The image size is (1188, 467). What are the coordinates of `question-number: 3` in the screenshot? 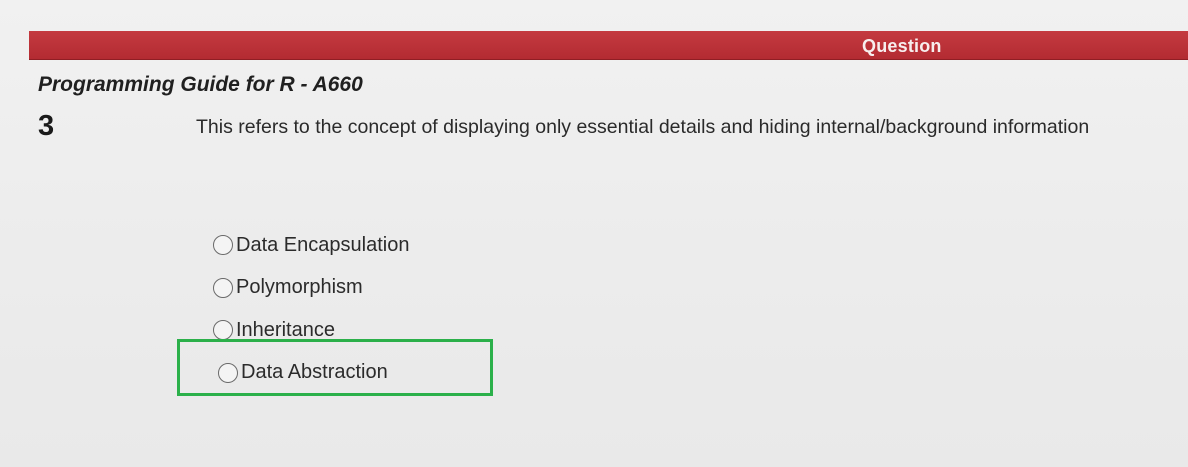 It's located at (46, 126).